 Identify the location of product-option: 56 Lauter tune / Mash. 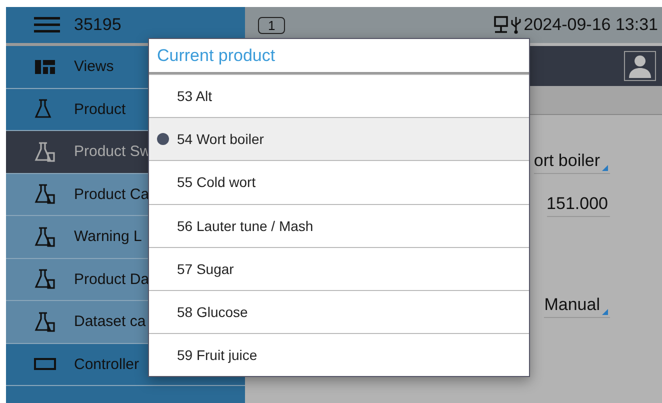
(339, 225).